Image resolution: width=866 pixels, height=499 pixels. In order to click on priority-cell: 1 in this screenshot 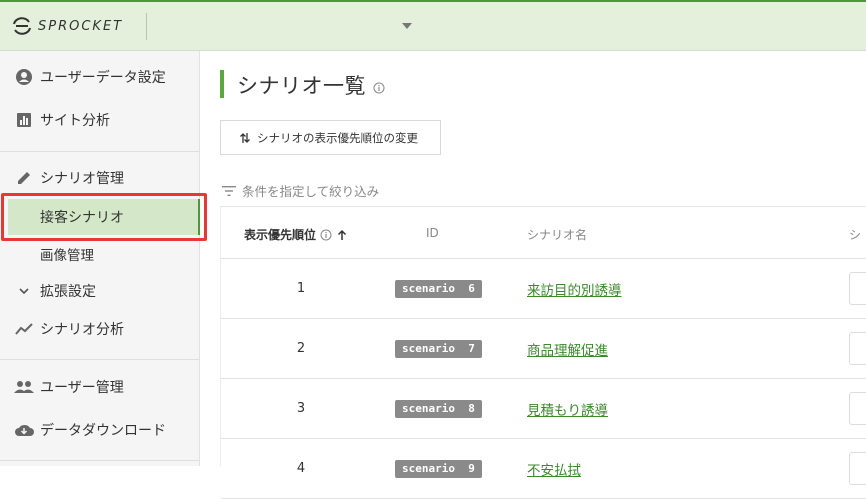, I will do `click(301, 288)`.